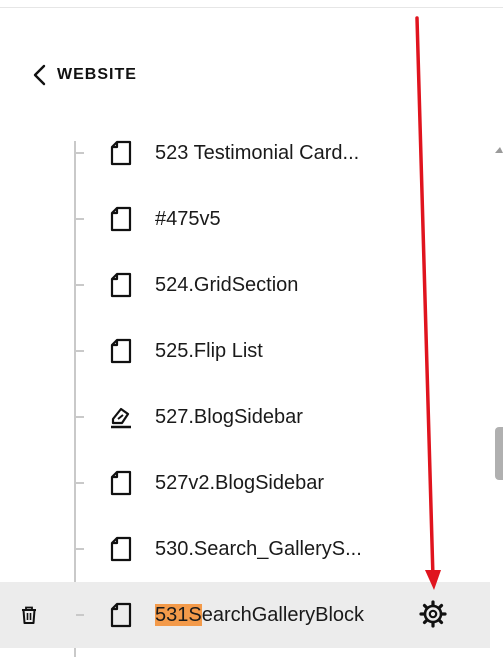 The image size is (503, 657). Describe the element at coordinates (188, 219) in the screenshot. I see `tree-item-label: #475v5` at that location.